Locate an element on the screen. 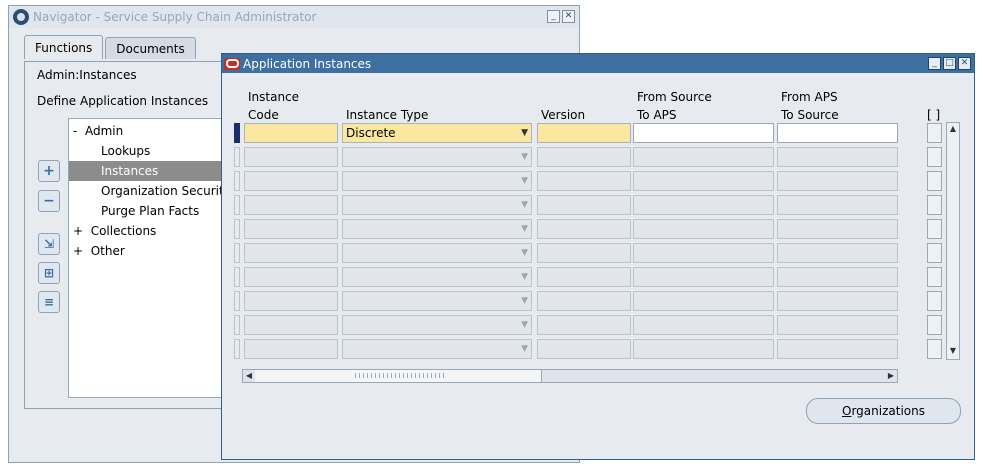  tree-item-other: + Other is located at coordinates (99, 251).